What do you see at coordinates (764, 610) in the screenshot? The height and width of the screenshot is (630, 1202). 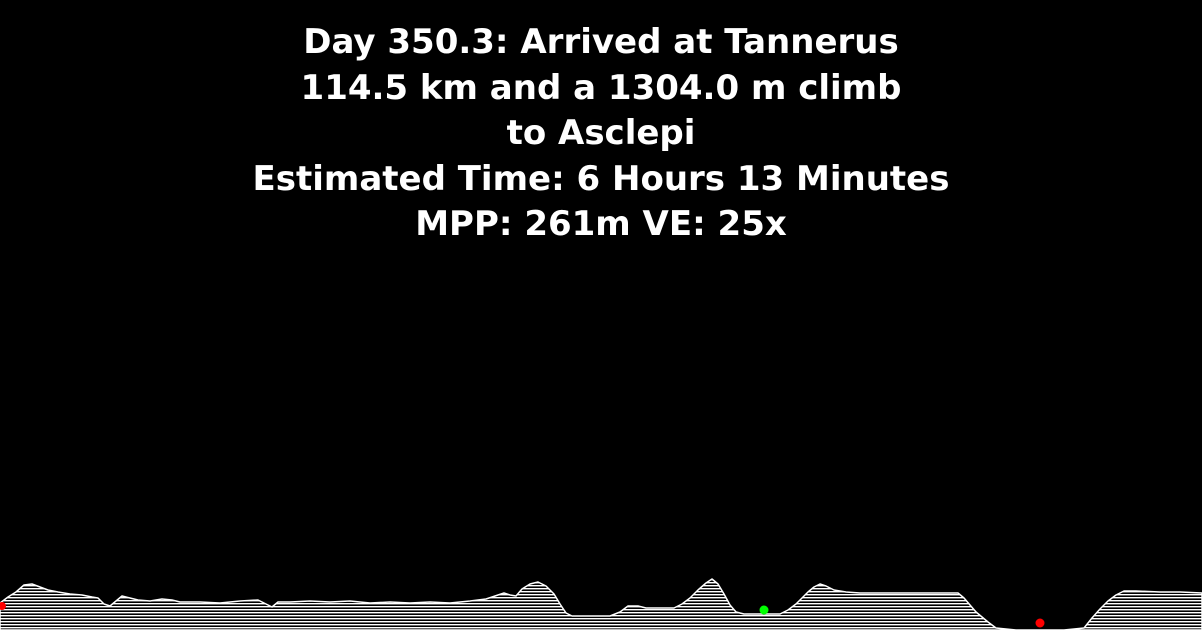 I see `current-position-marker` at bounding box center [764, 610].